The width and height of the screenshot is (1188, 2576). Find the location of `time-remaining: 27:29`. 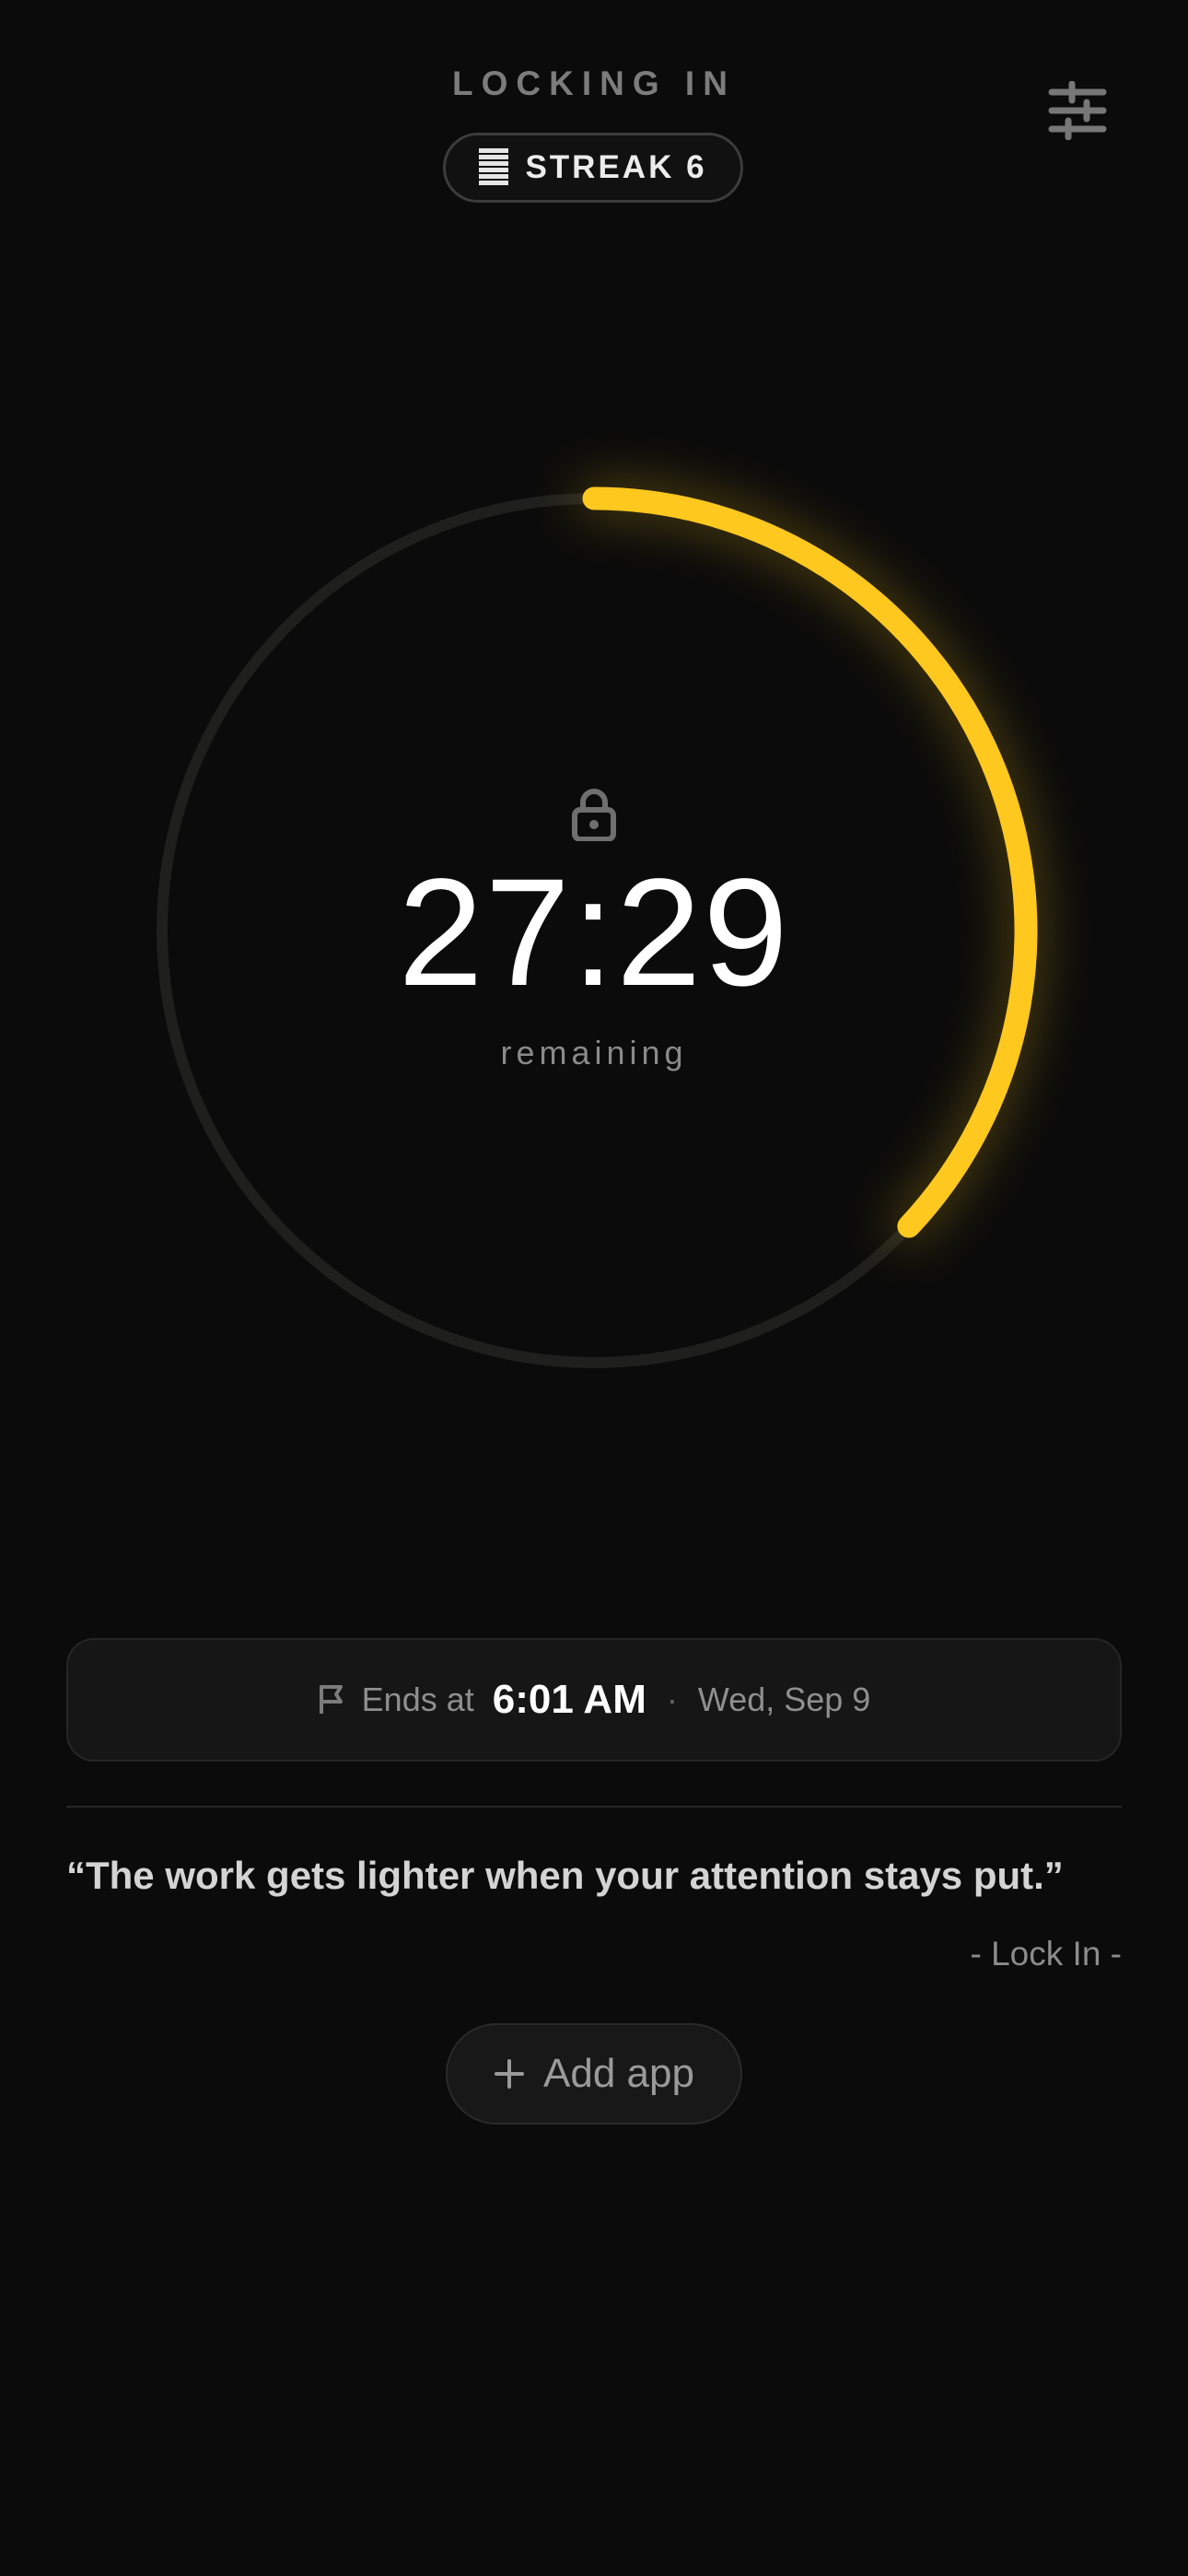

time-remaining: 27:29 is located at coordinates (594, 933).